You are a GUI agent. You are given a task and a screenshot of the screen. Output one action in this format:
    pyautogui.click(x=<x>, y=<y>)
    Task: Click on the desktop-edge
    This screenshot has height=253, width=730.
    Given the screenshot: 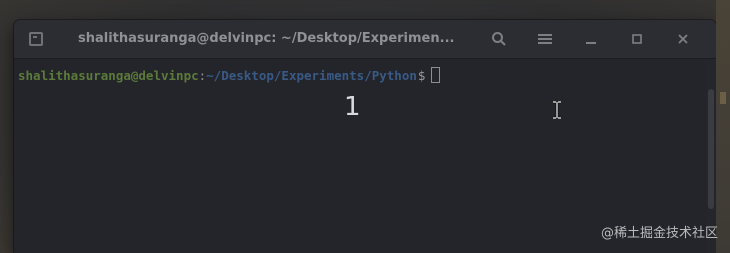 What is the action you would take?
    pyautogui.click(x=723, y=126)
    